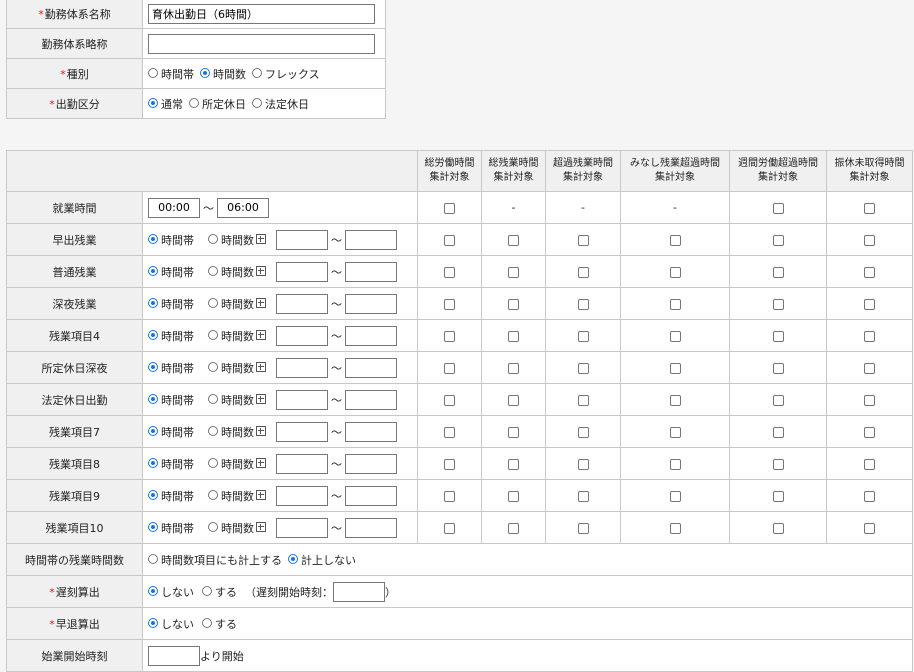  Describe the element at coordinates (207, 622) in the screenshot. I see `early-radio` at that location.